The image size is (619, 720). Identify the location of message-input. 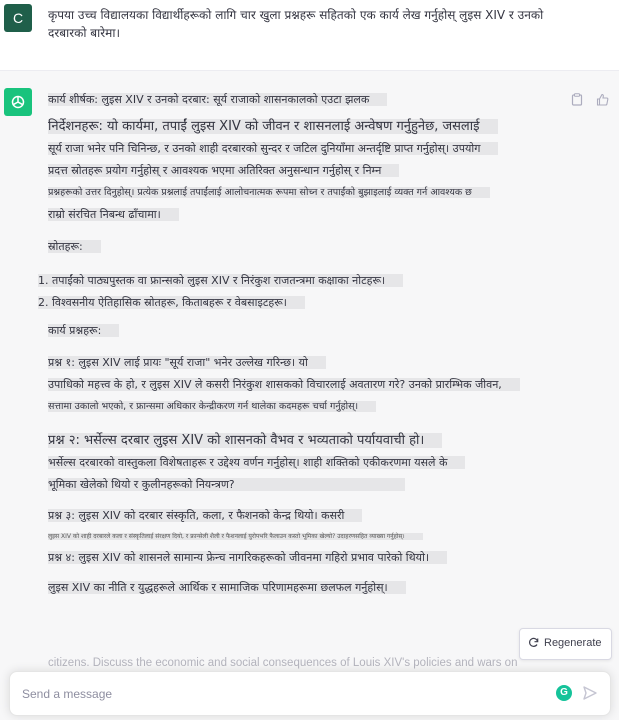
(272, 694).